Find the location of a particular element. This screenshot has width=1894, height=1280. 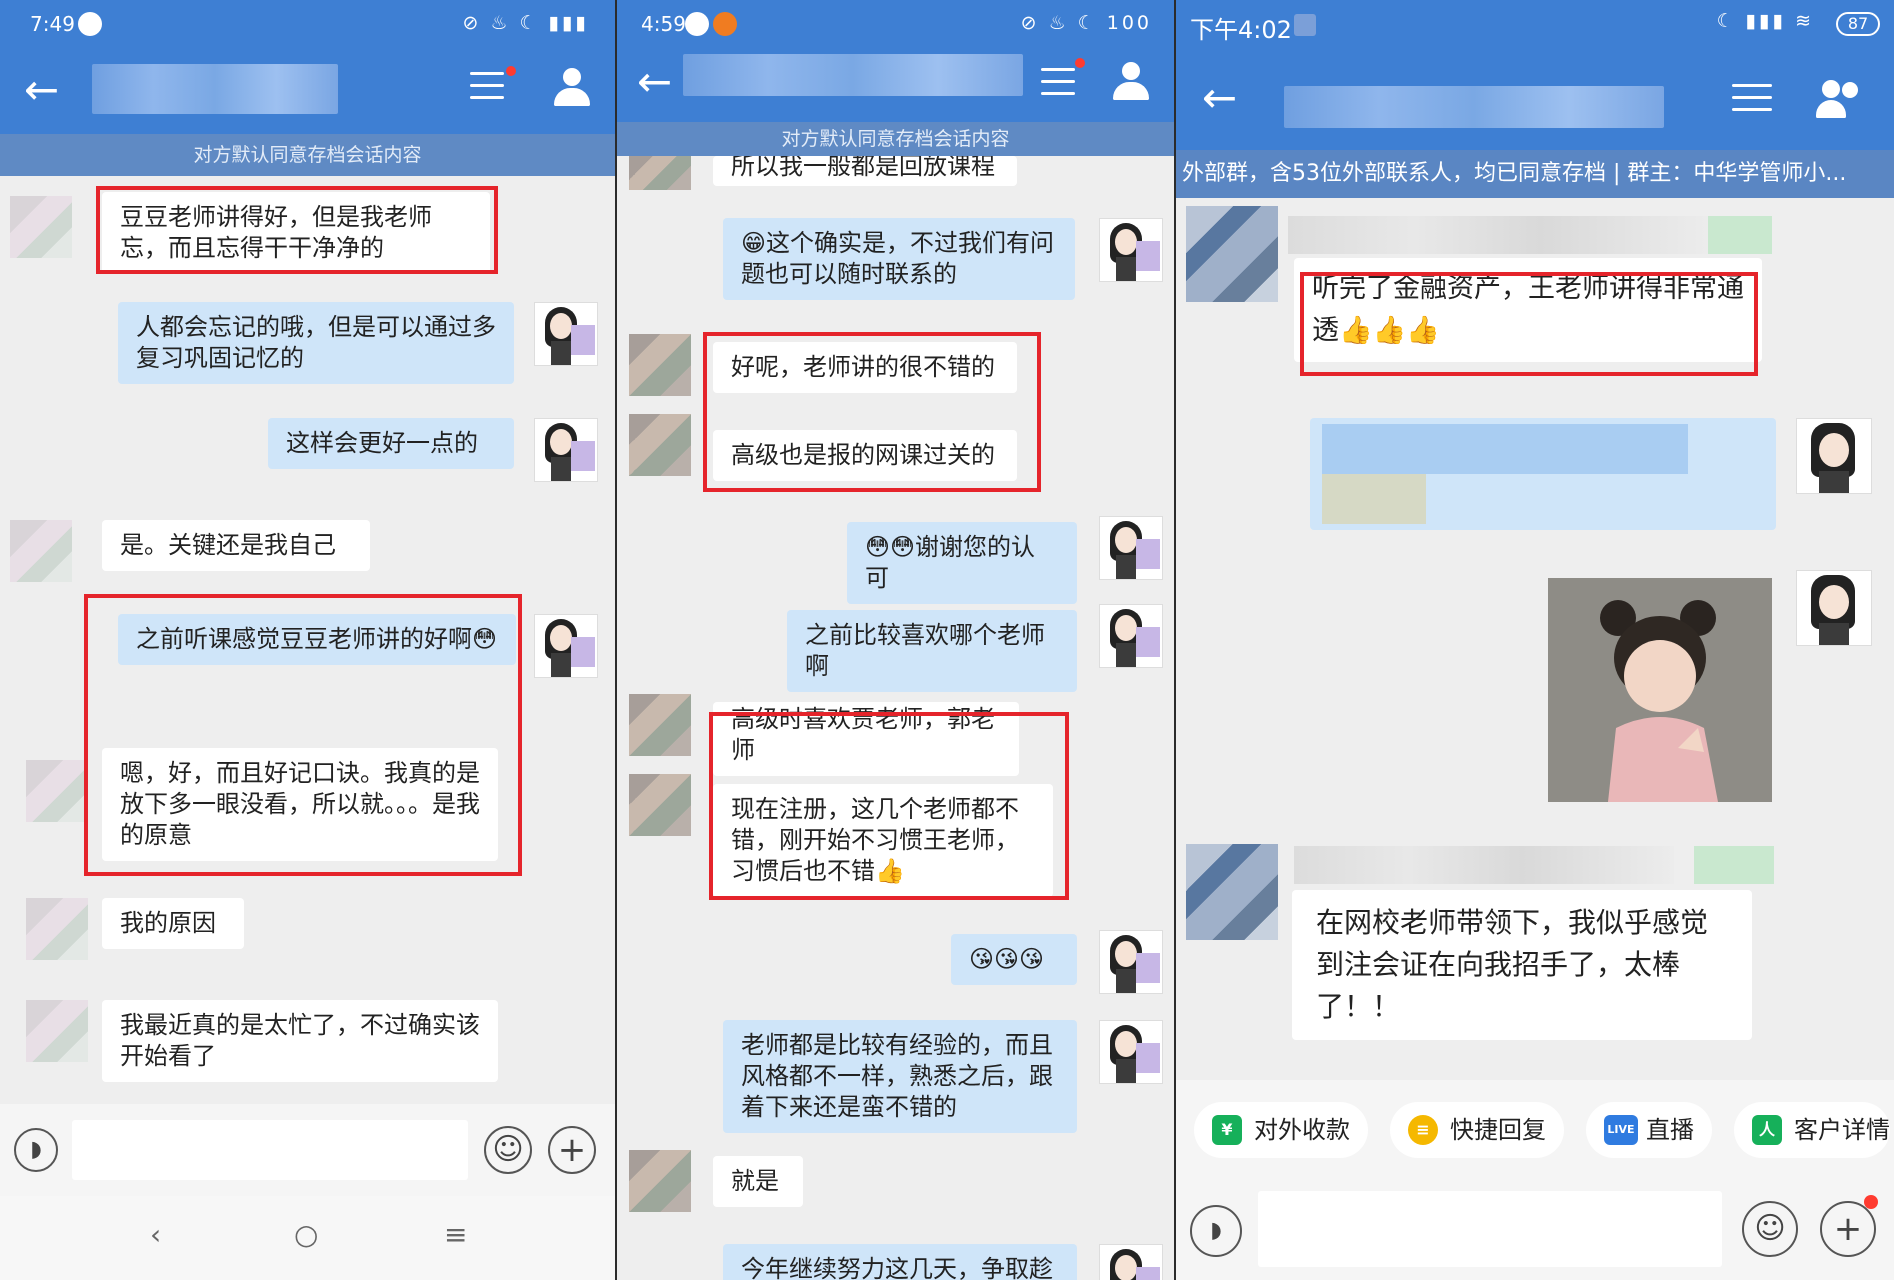

chip-live: LIVE 直播 is located at coordinates (1649, 1130).